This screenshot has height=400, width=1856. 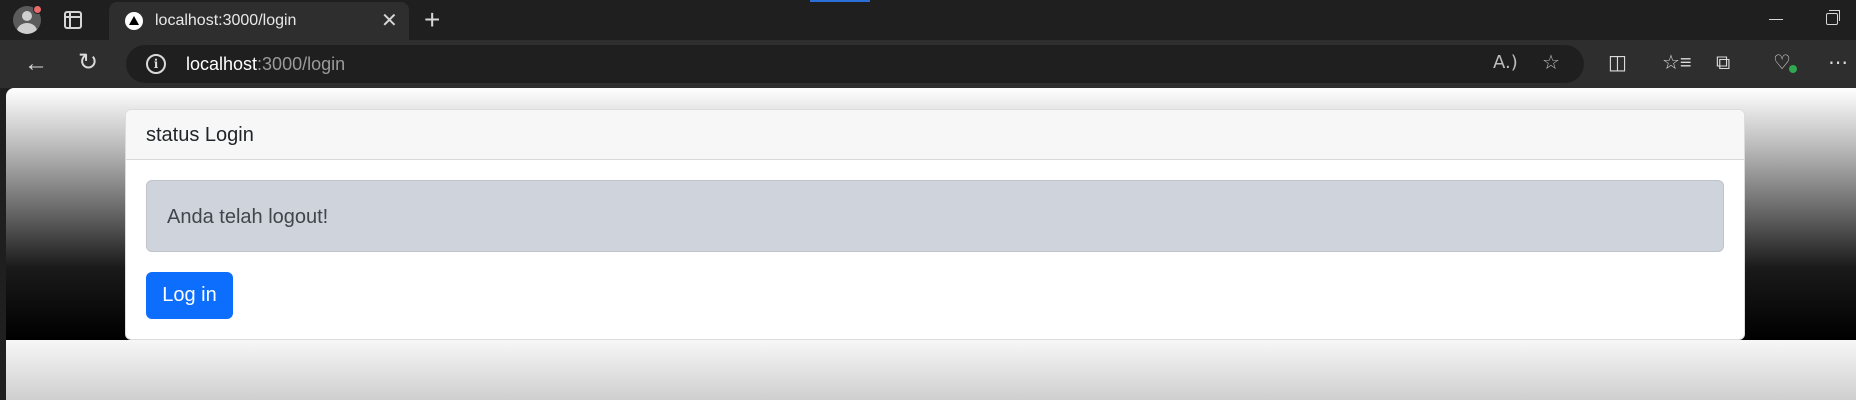 I want to click on reload-icon: ↻, so click(x=88, y=63).